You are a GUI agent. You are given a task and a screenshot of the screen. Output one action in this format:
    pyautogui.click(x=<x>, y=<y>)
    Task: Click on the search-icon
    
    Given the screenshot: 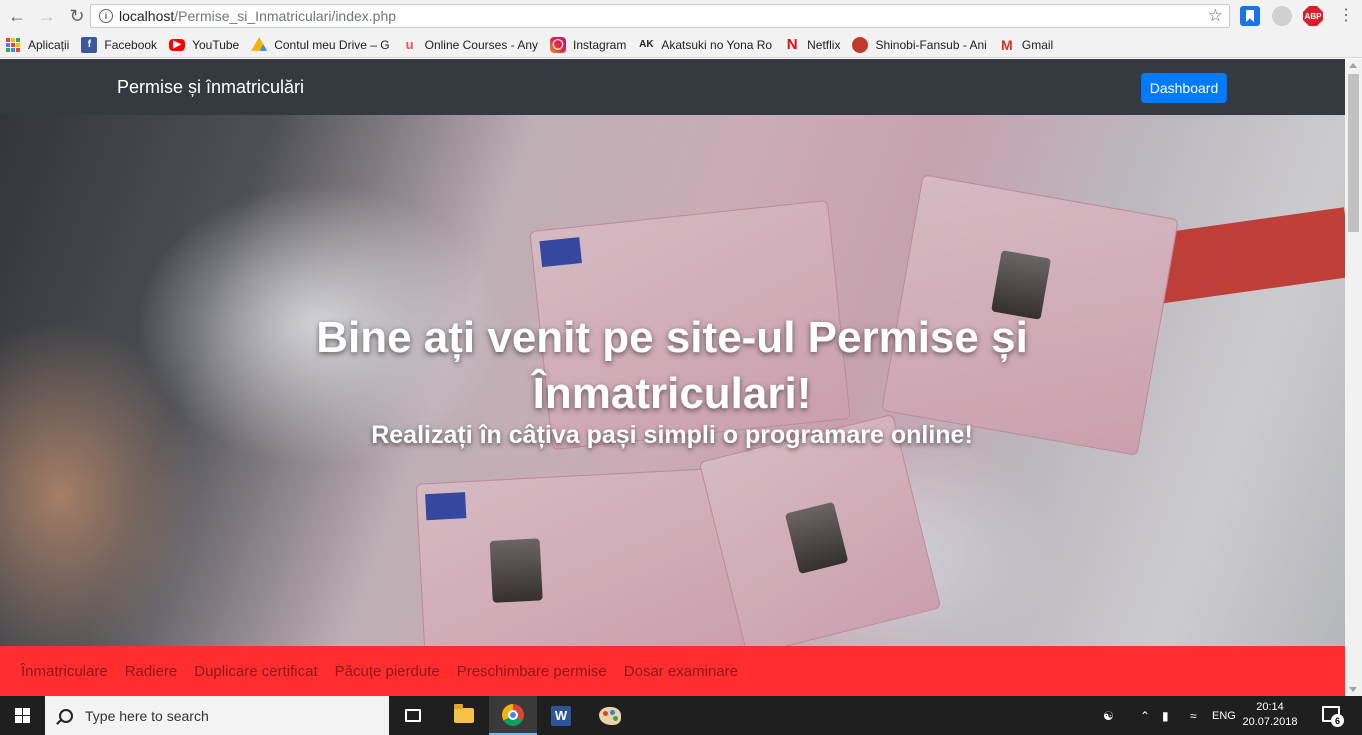 What is the action you would take?
    pyautogui.click(x=66, y=715)
    